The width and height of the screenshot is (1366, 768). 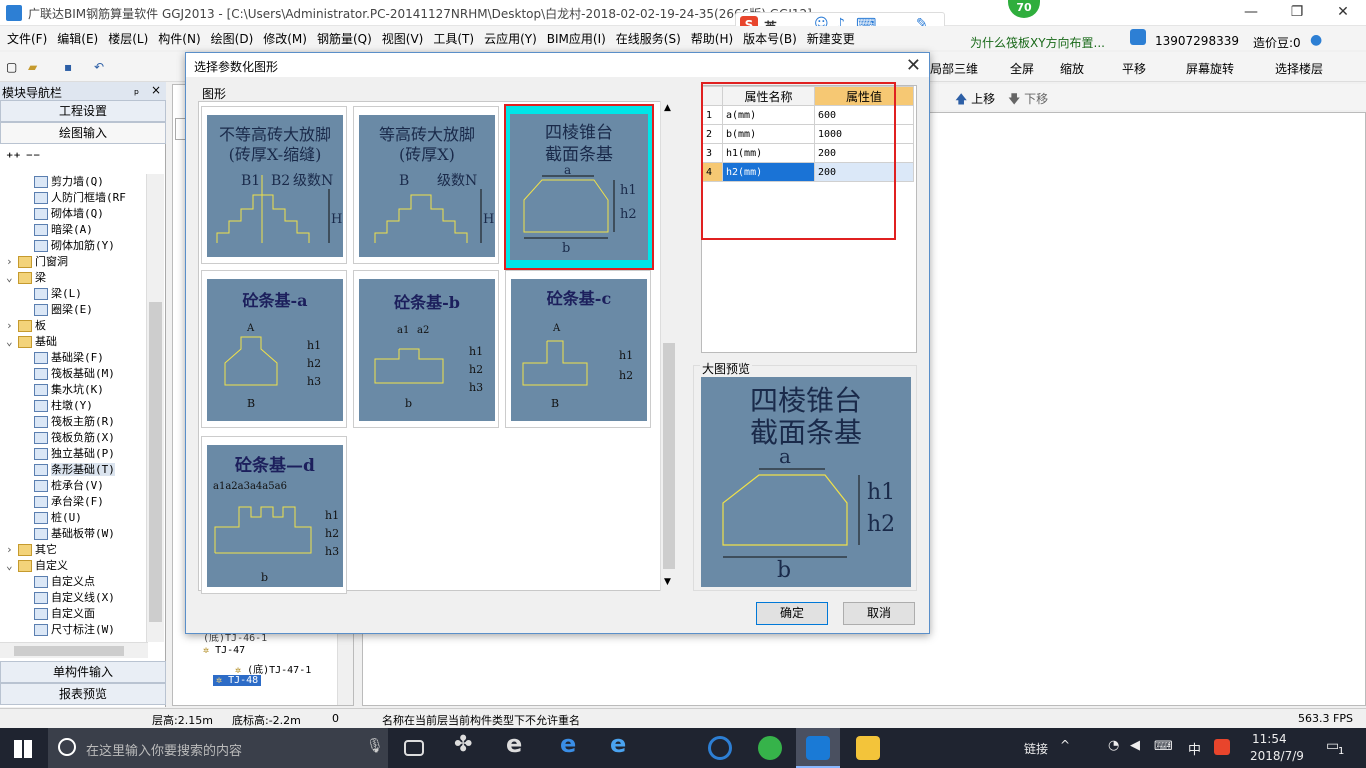 What do you see at coordinates (1251, 13) in the screenshot?
I see `minimize-button: —` at bounding box center [1251, 13].